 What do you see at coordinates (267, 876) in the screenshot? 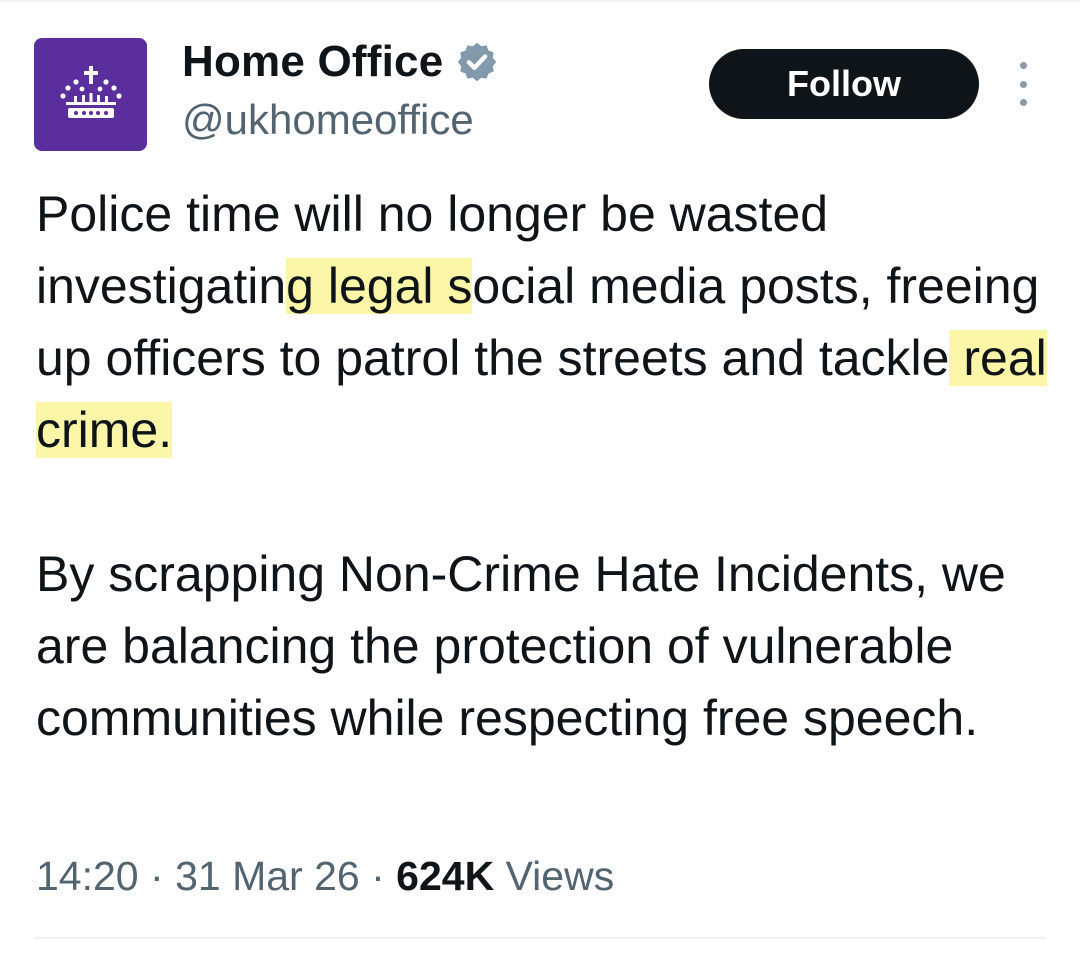
I see `tweet-date: 31 Mar 26` at bounding box center [267, 876].